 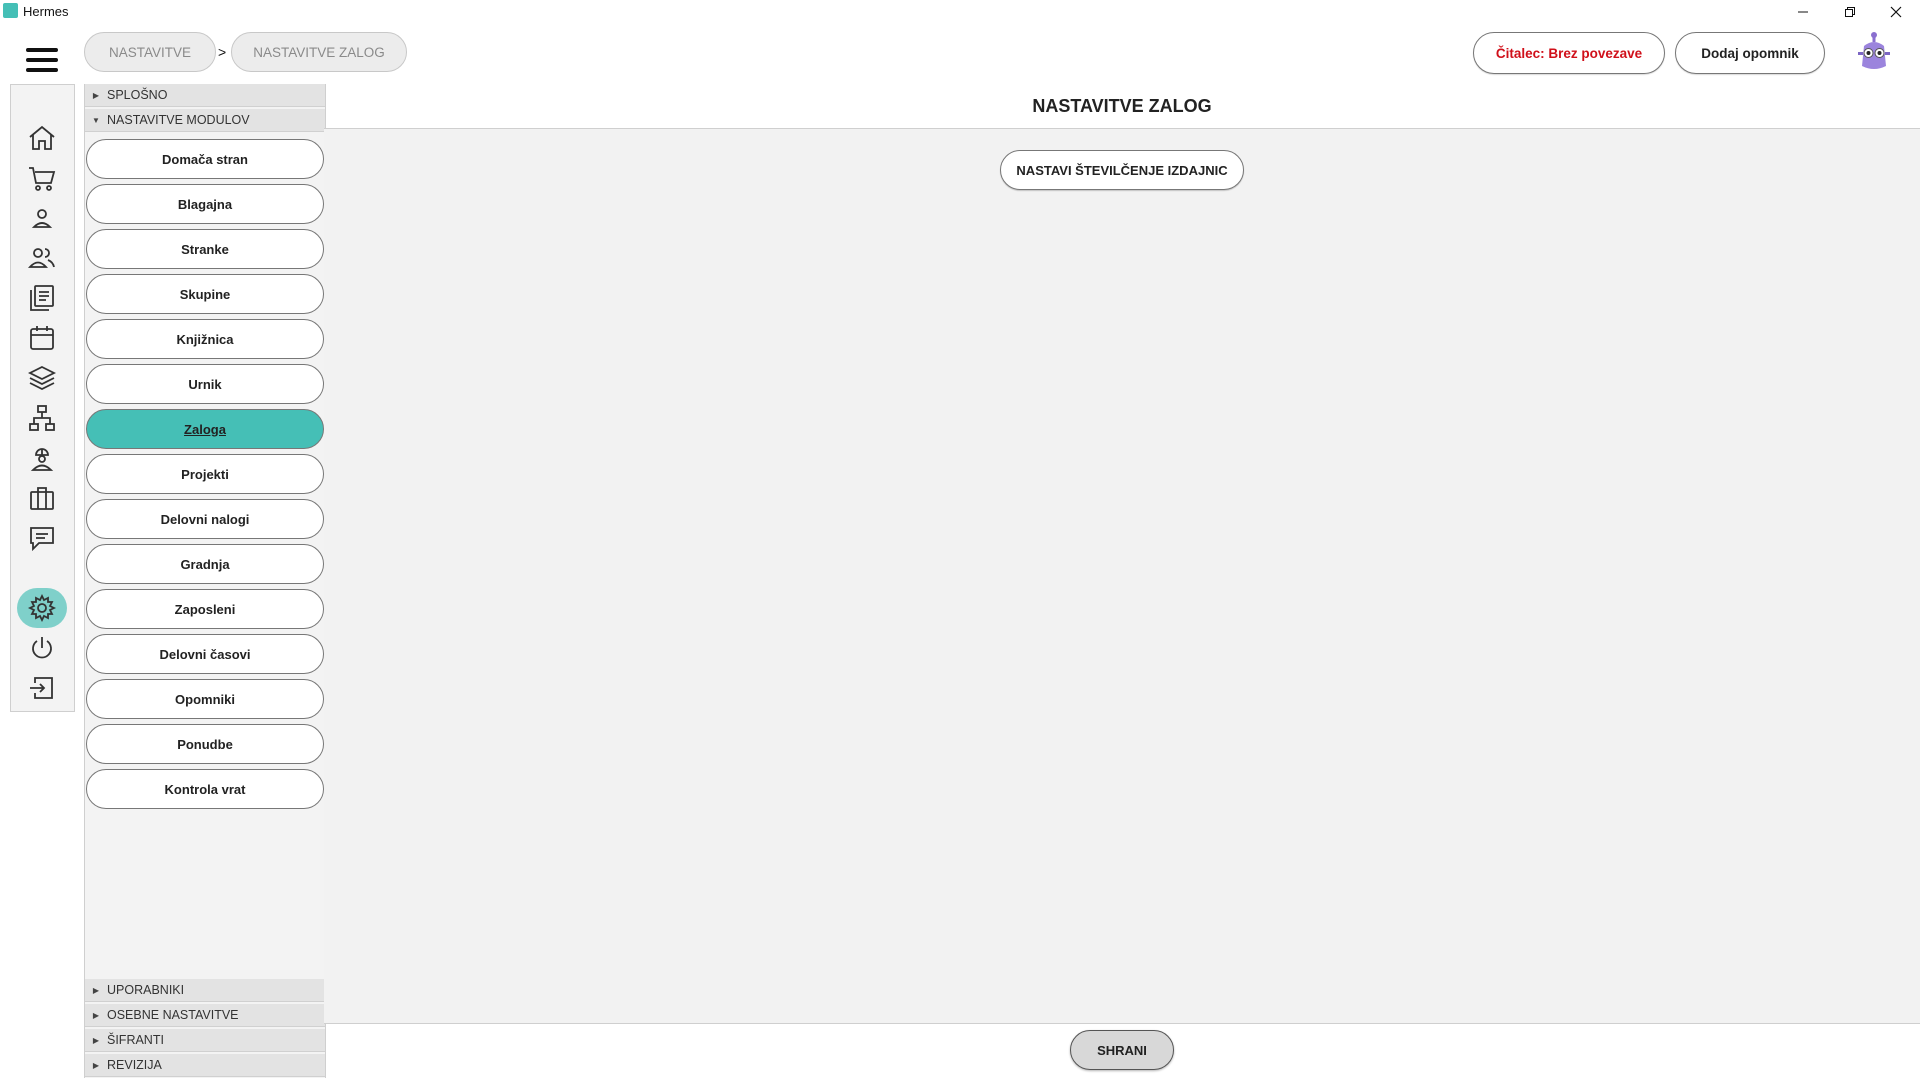 I want to click on power-icon, so click(x=42, y=648).